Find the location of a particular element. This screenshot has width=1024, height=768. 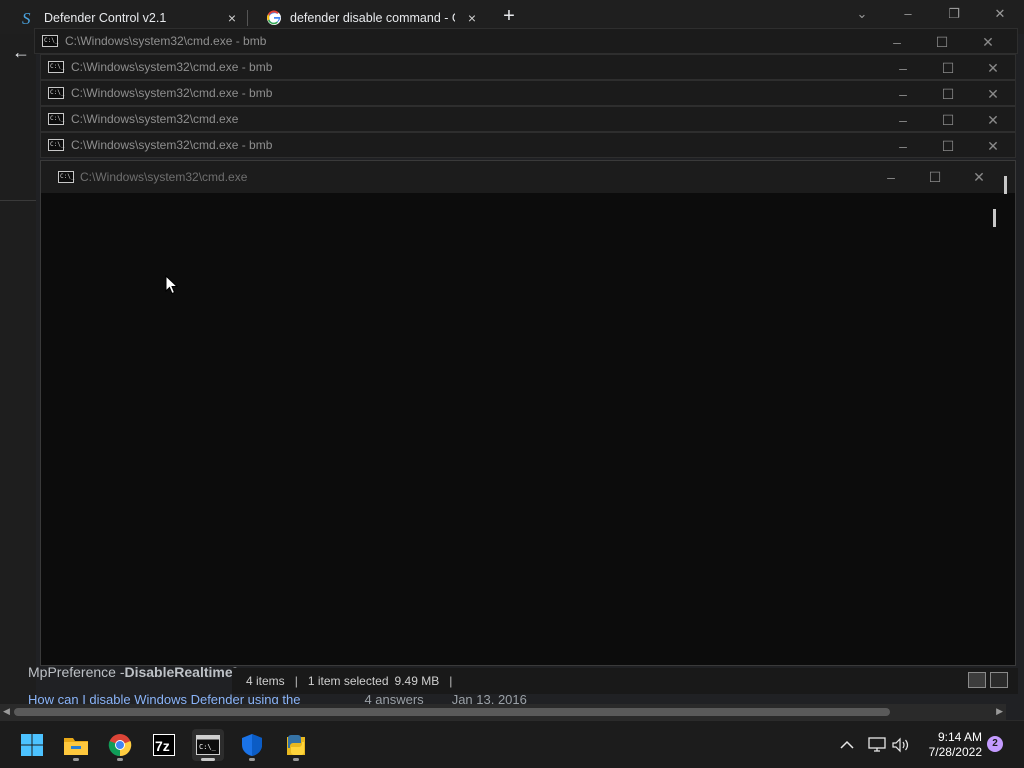

google-logo-icon is located at coordinates (274, 18).